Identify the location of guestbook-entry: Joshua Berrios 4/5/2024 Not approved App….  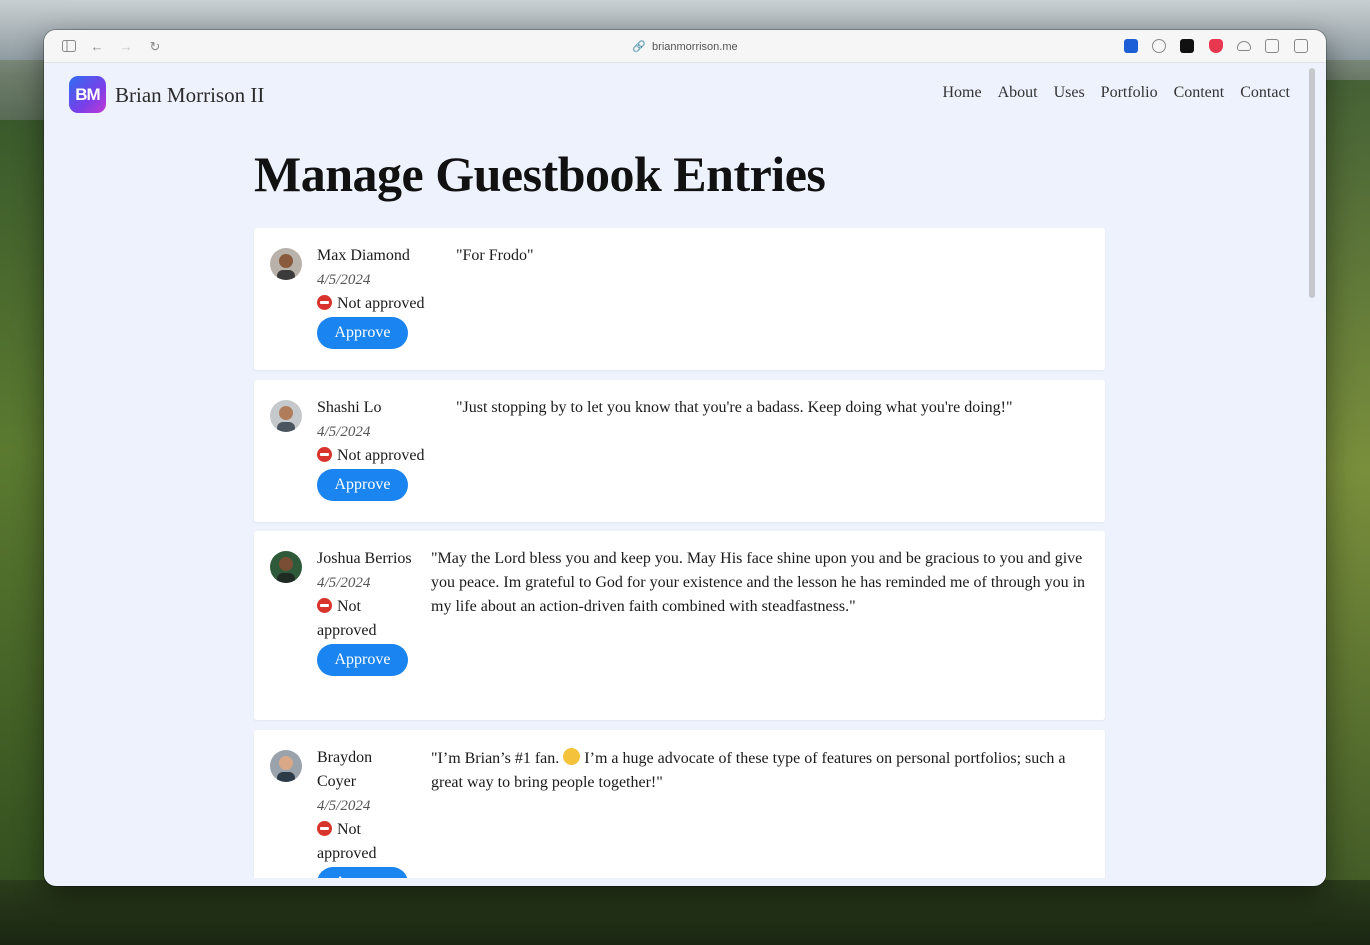
(679, 625).